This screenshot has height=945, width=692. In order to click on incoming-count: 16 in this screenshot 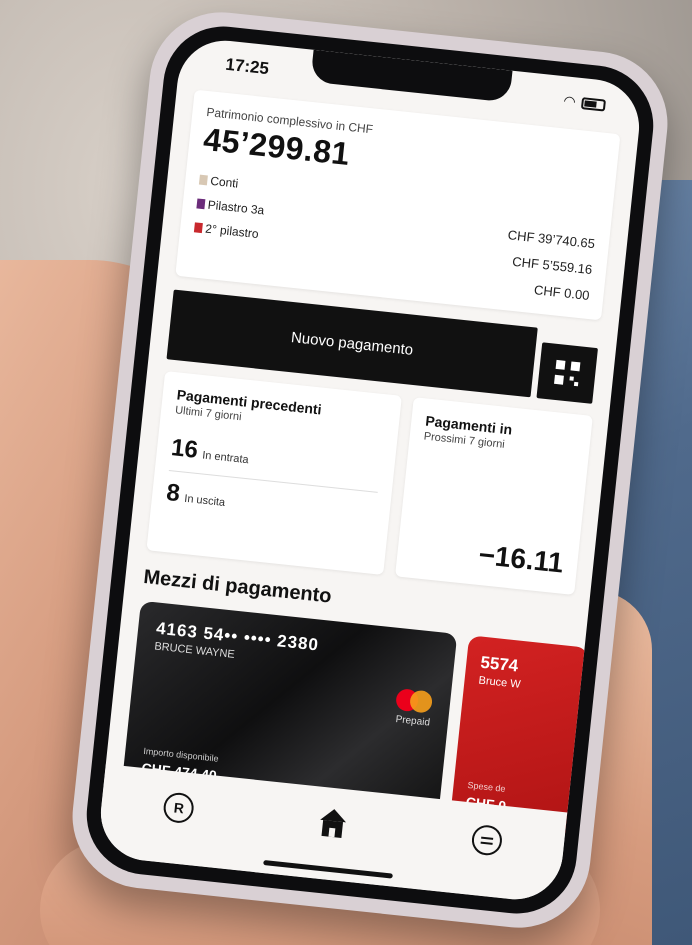, I will do `click(184, 449)`.